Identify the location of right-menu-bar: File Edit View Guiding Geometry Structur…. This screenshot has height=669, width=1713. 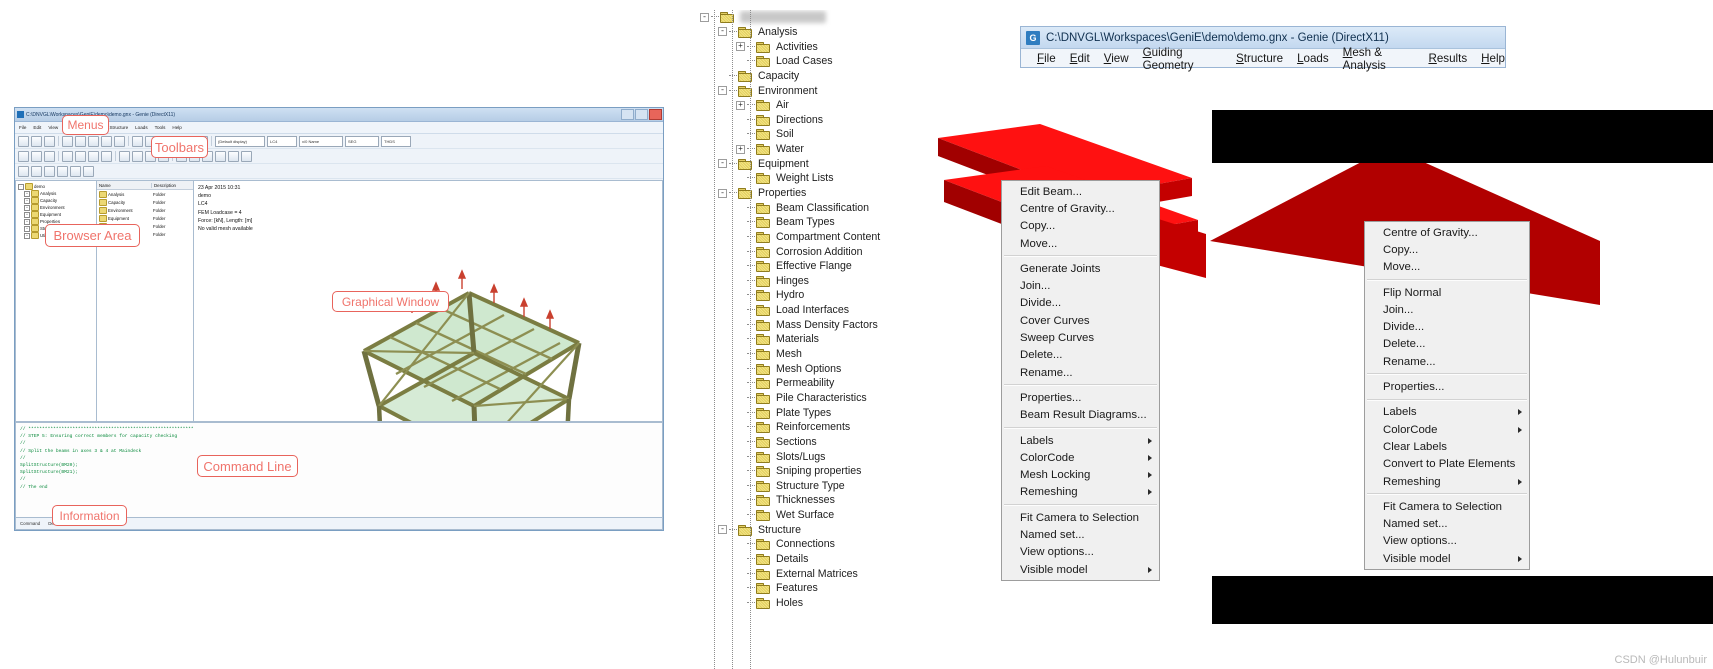
(1263, 59).